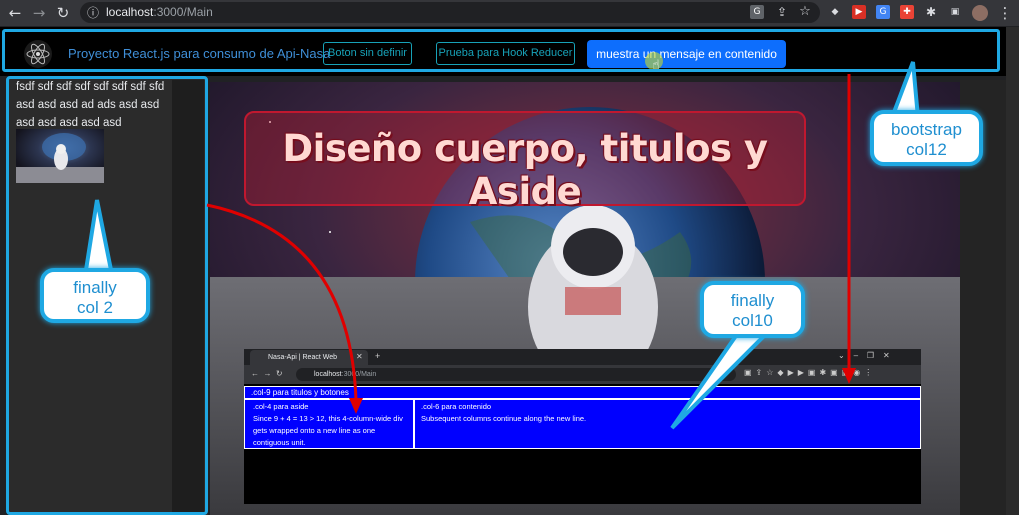 The image size is (1019, 515). What do you see at coordinates (926, 138) in the screenshot?
I see `callout-bootstrap-col12: bootstrap col12` at bounding box center [926, 138].